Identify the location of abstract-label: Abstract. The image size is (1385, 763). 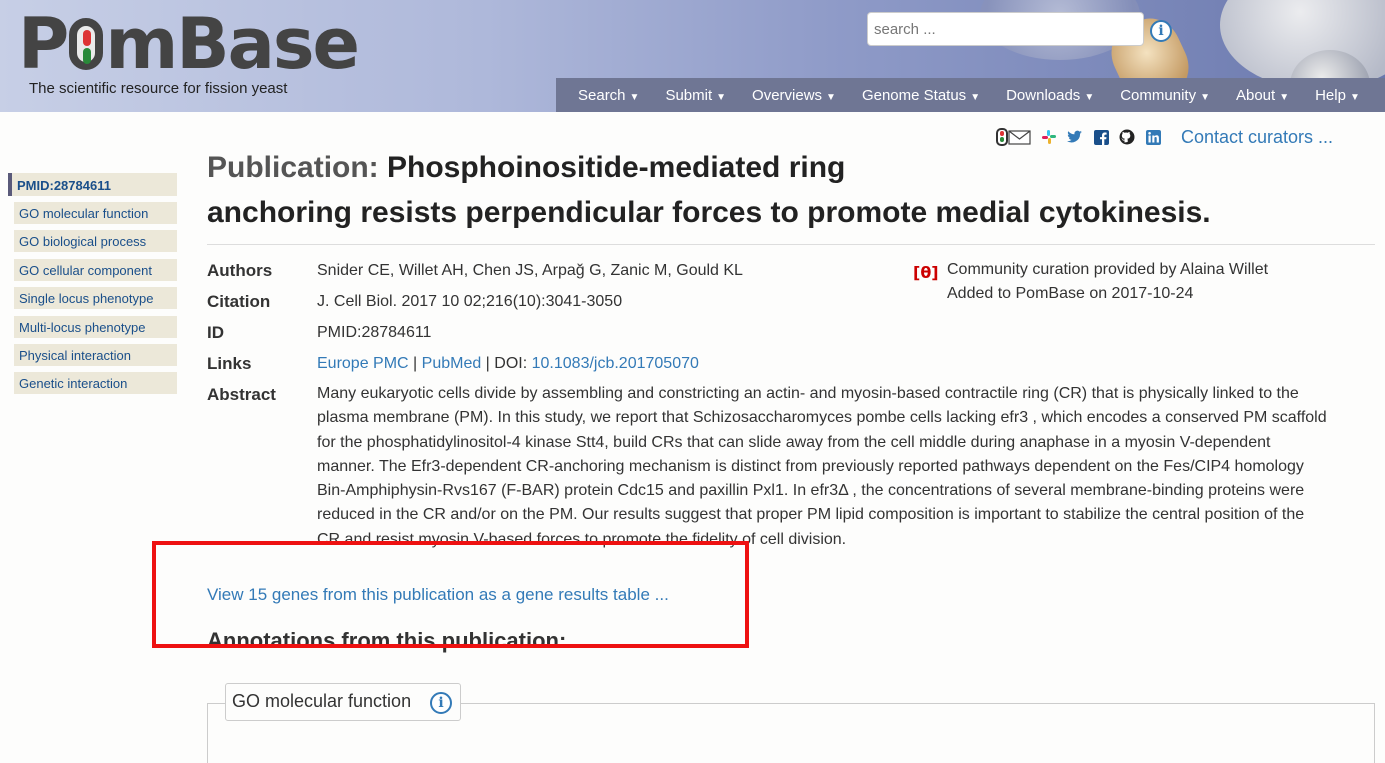
(241, 394).